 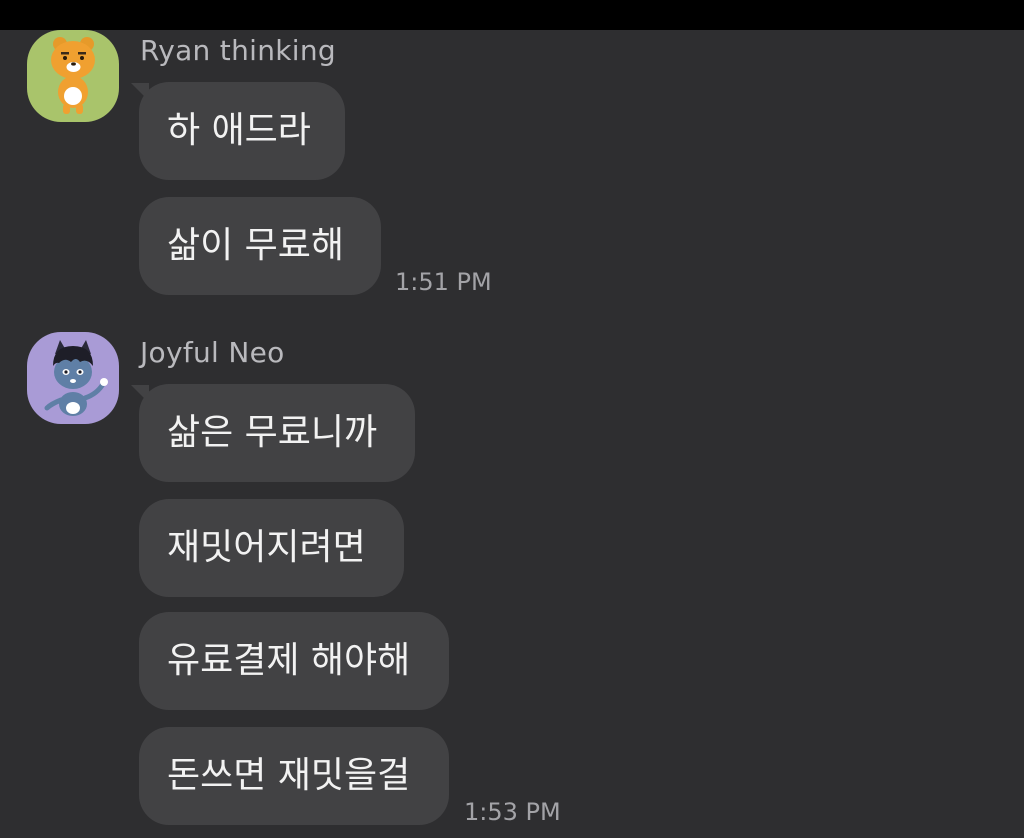 What do you see at coordinates (271, 548) in the screenshot?
I see `message-bubble: 재밋어지려면` at bounding box center [271, 548].